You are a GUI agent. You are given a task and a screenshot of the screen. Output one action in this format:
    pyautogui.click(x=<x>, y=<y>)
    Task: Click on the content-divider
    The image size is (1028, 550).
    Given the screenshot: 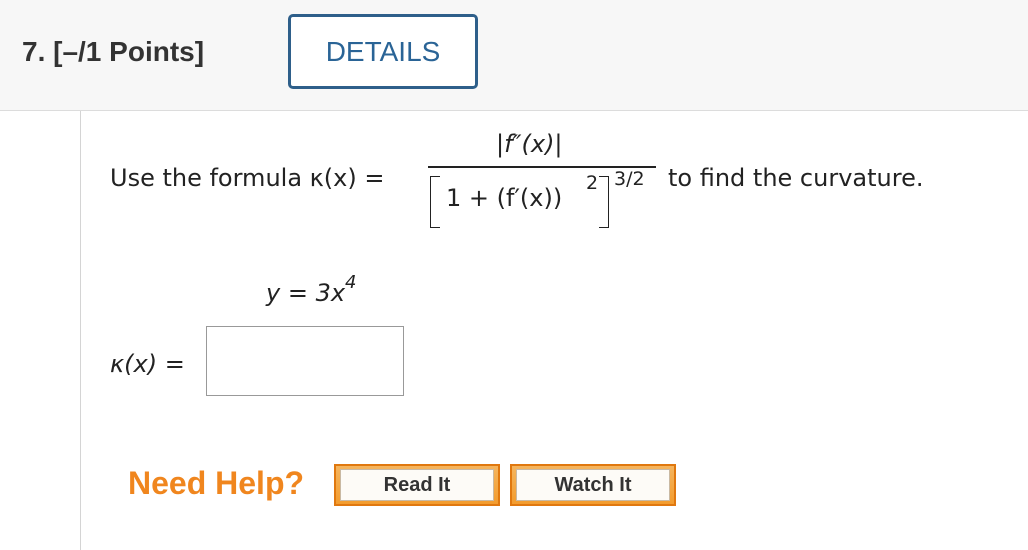 What is the action you would take?
    pyautogui.click(x=80, y=330)
    